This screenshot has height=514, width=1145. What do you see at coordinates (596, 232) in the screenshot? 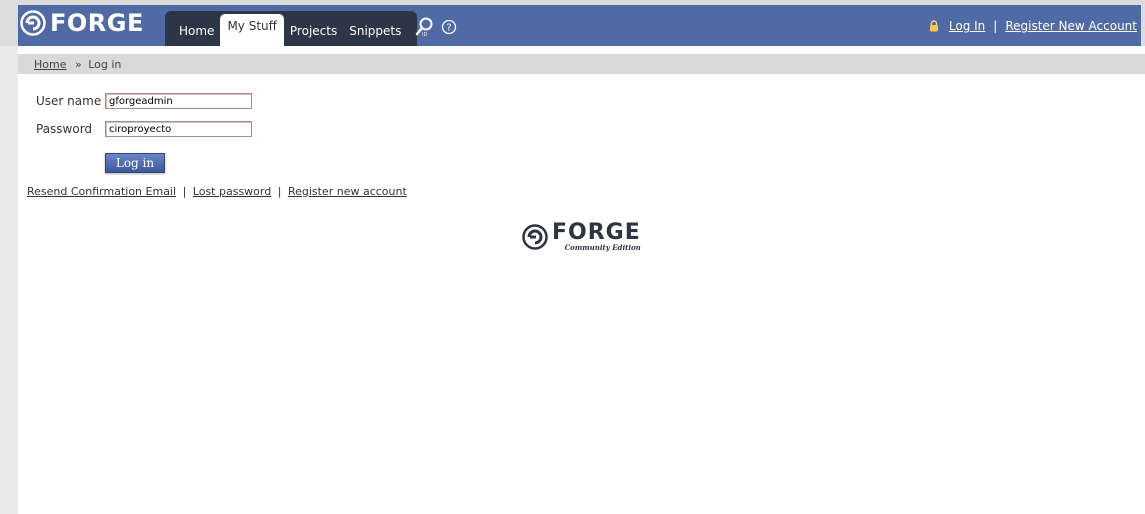
I see `footer-logo-text: FORGE` at bounding box center [596, 232].